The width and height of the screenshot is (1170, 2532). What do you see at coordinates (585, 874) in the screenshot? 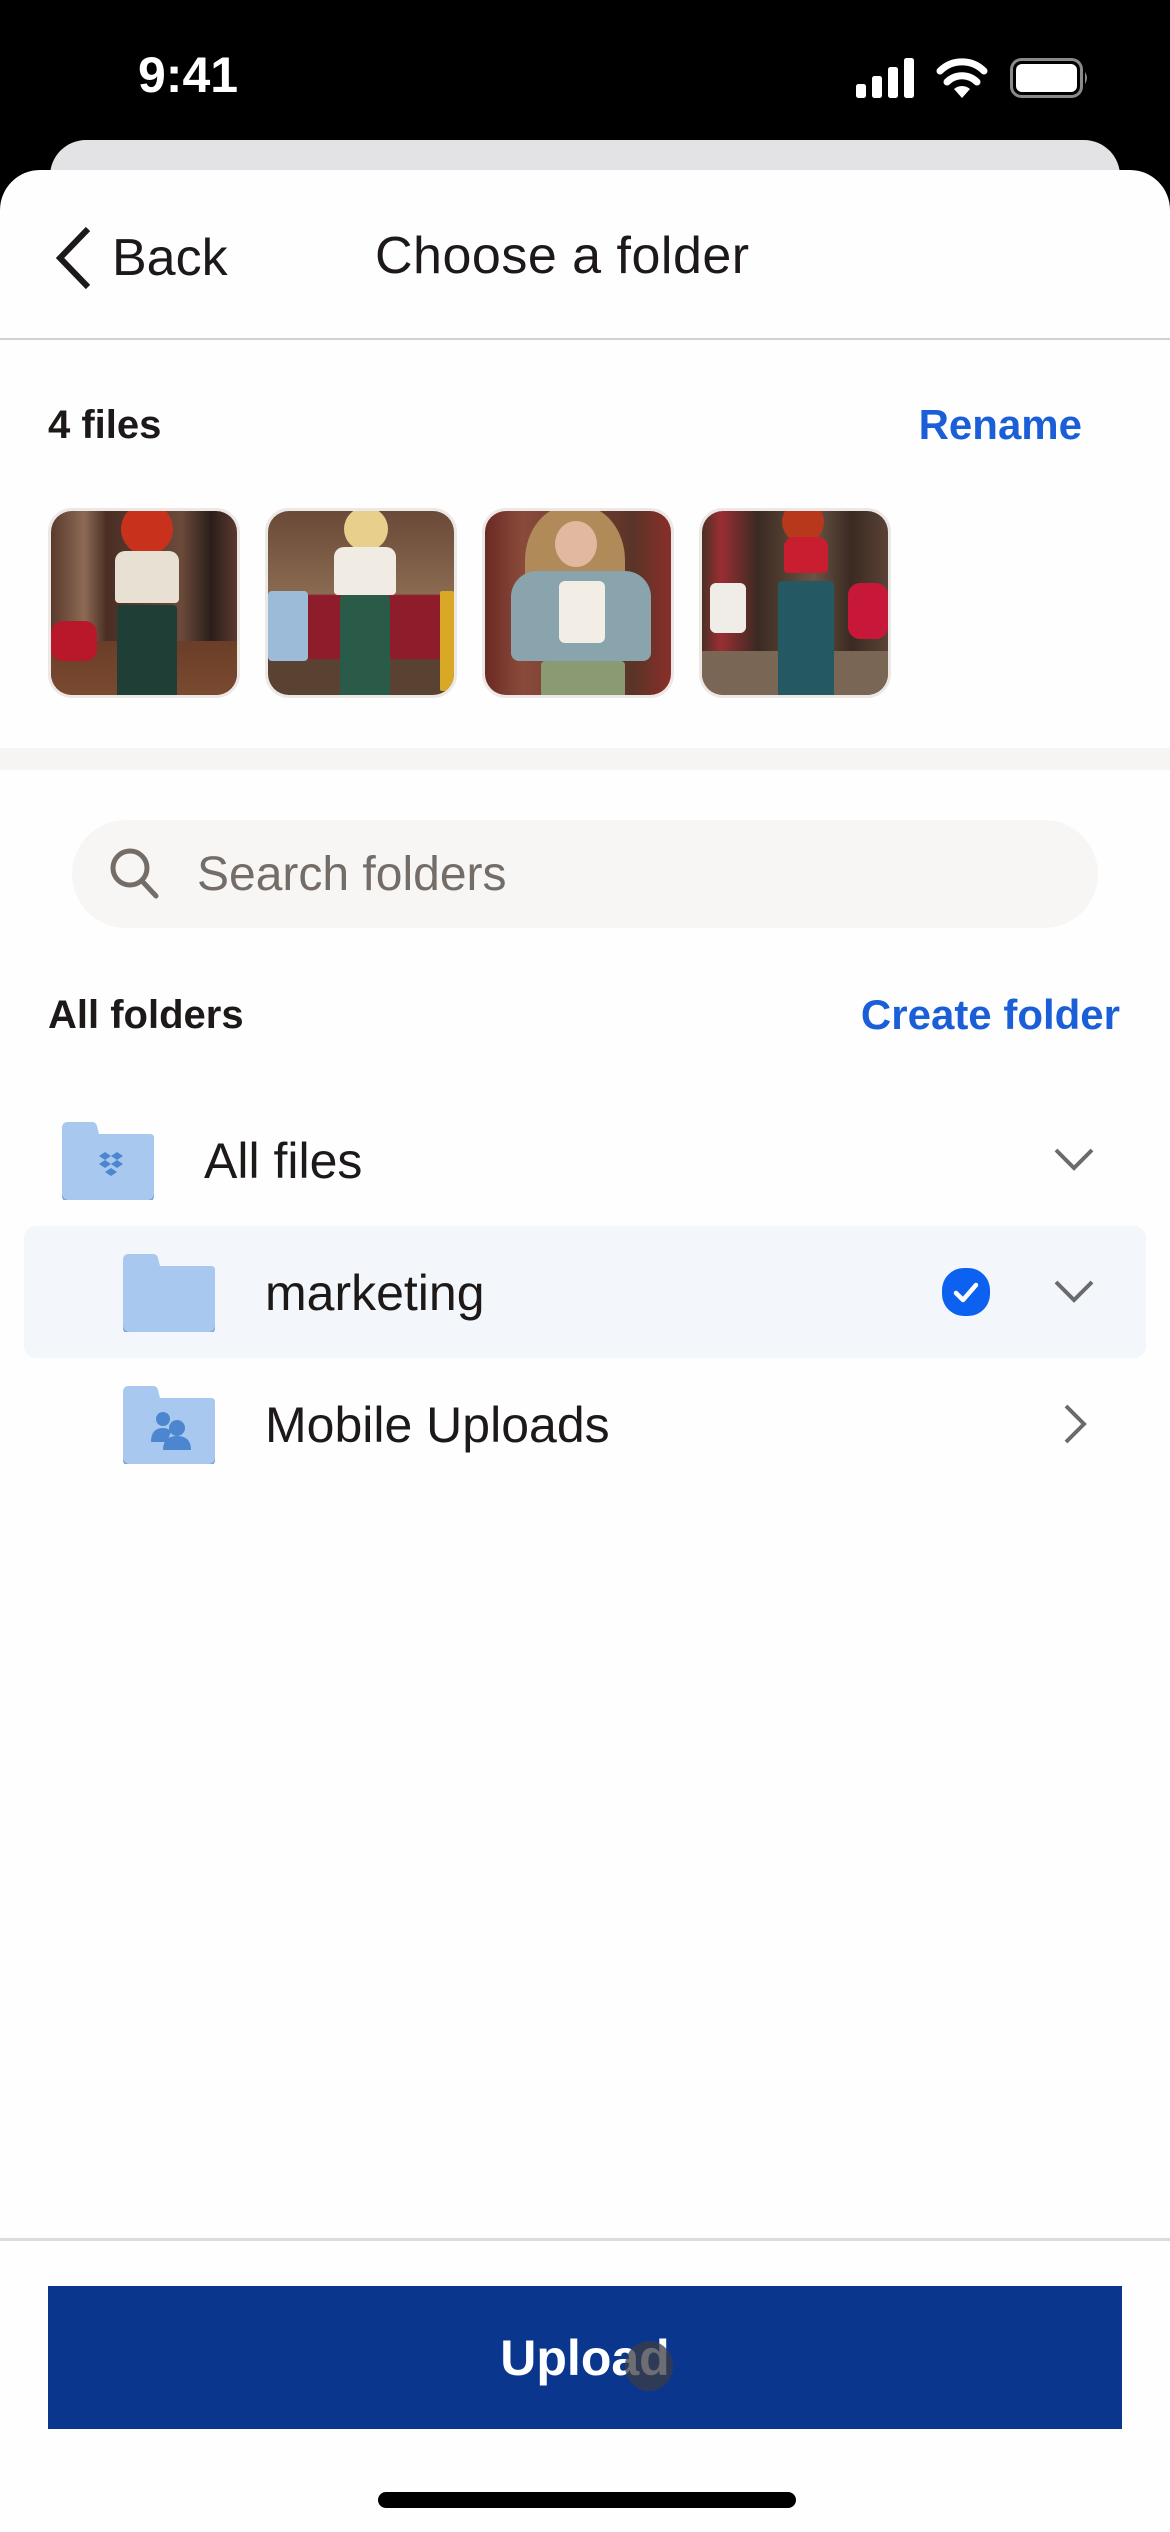
I see `search-folders-input: Search folders` at bounding box center [585, 874].